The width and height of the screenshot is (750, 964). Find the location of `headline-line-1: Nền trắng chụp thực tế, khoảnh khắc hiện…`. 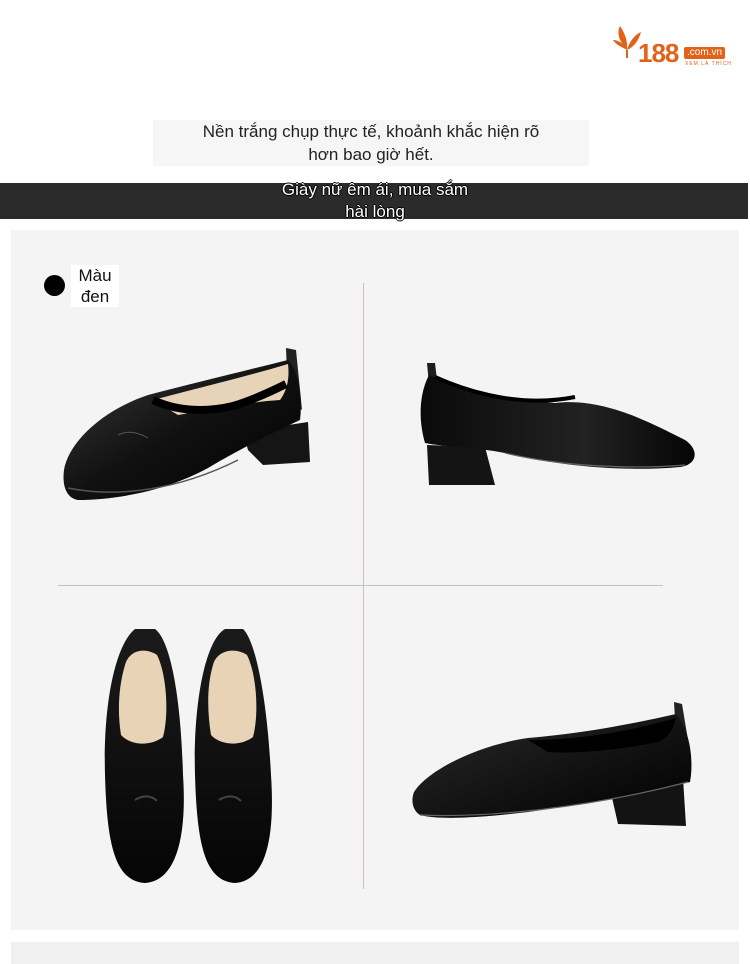

headline-line-1: Nền trắng chụp thực tế, khoảnh khắc hiện… is located at coordinates (371, 131).